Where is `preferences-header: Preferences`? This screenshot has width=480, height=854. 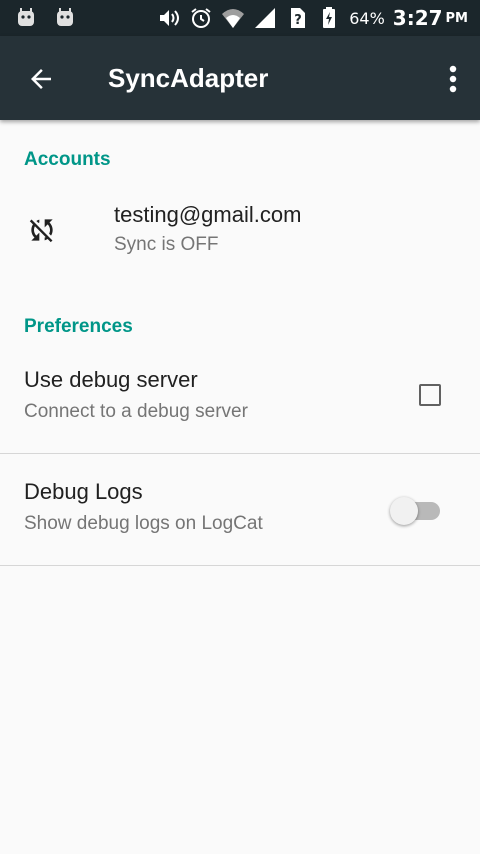
preferences-header: Preferences is located at coordinates (78, 326).